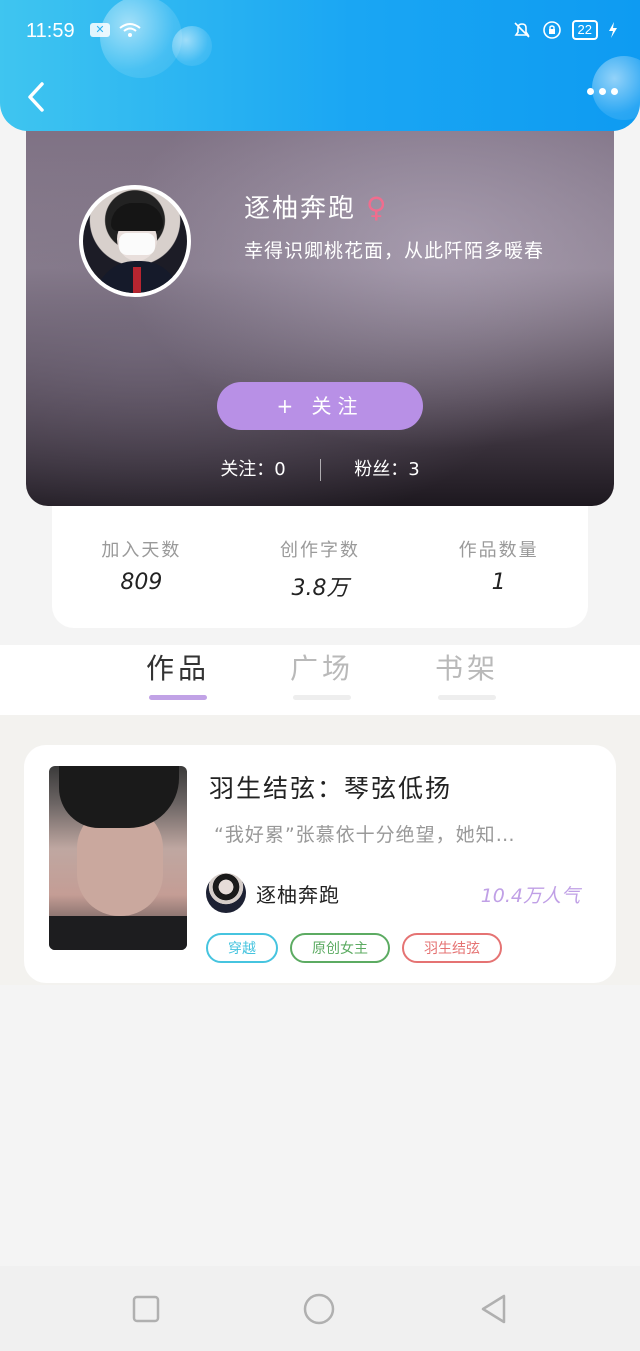 The image size is (640, 1351). I want to click on lock-rotation-icon, so click(551, 30).